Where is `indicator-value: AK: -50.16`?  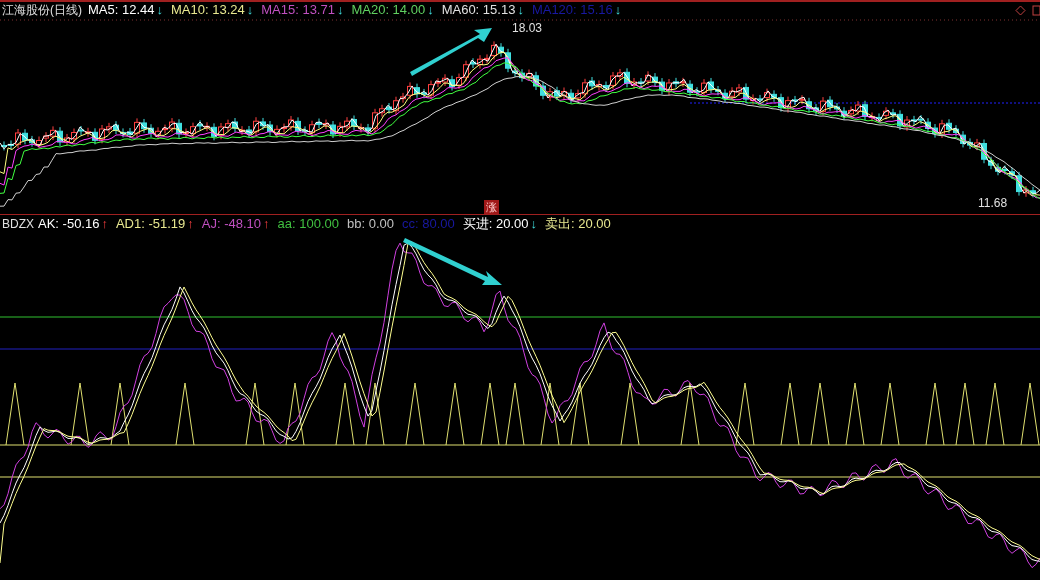 indicator-value: AK: -50.16 is located at coordinates (69, 224).